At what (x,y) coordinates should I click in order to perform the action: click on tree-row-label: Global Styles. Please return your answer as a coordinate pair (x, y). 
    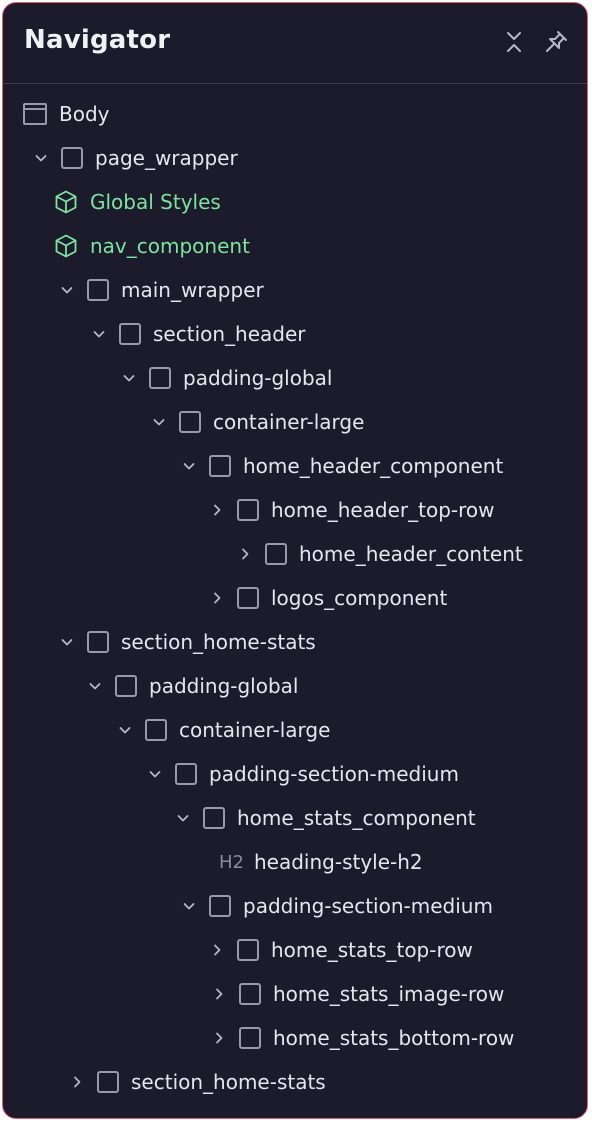
    Looking at the image, I should click on (155, 202).